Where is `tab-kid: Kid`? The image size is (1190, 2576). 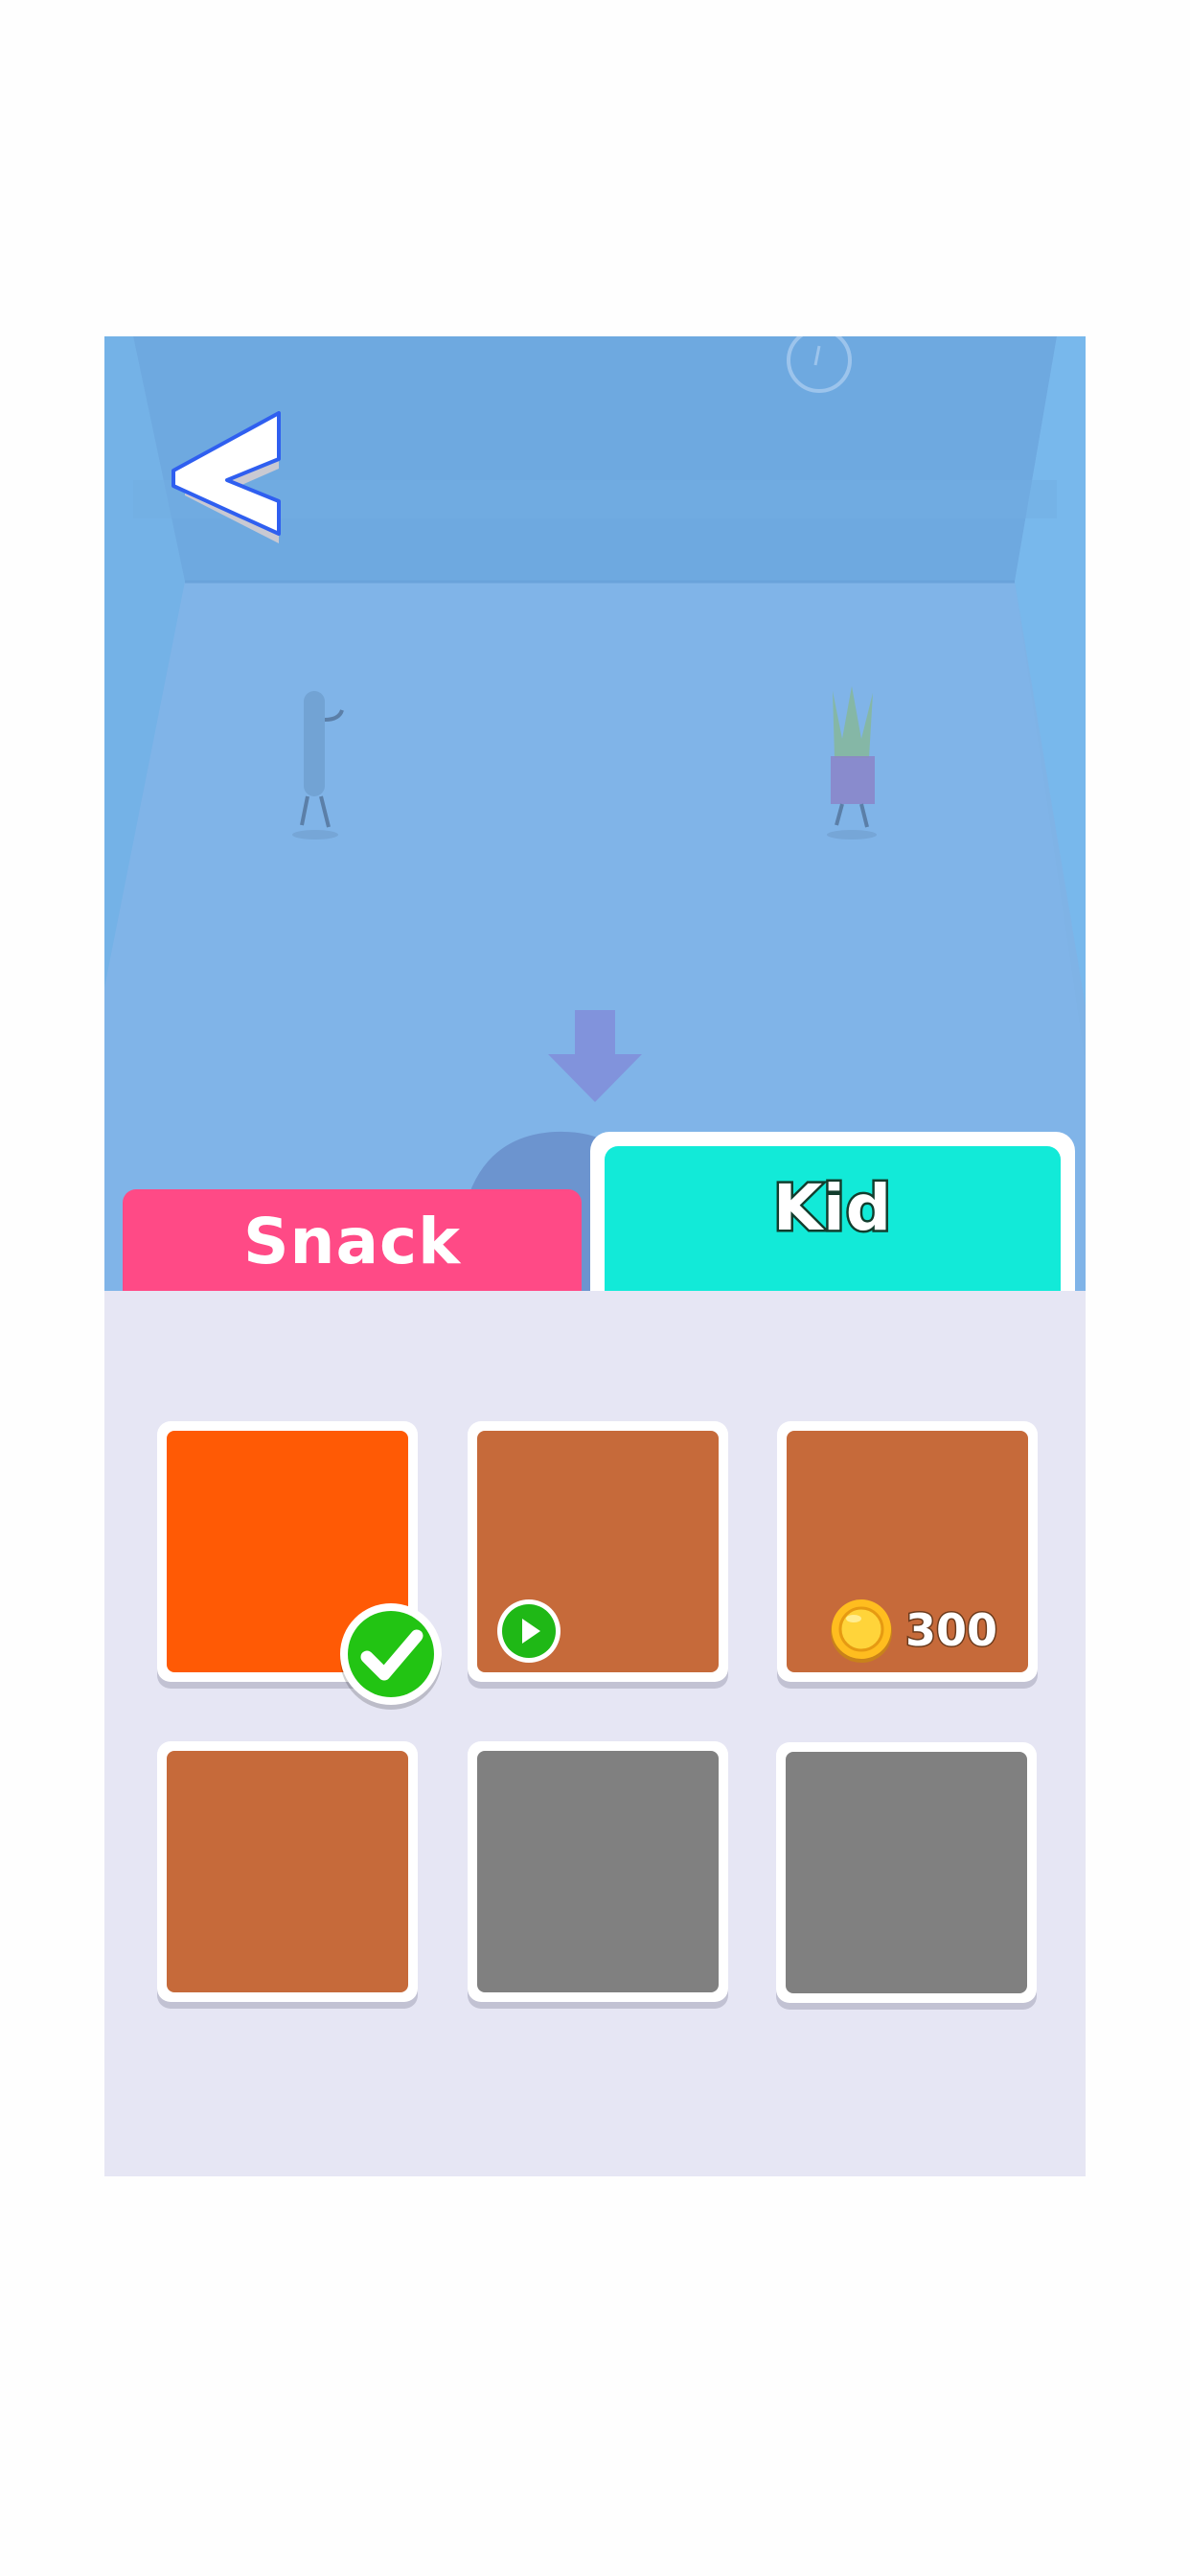
tab-kid: Kid is located at coordinates (833, 1211).